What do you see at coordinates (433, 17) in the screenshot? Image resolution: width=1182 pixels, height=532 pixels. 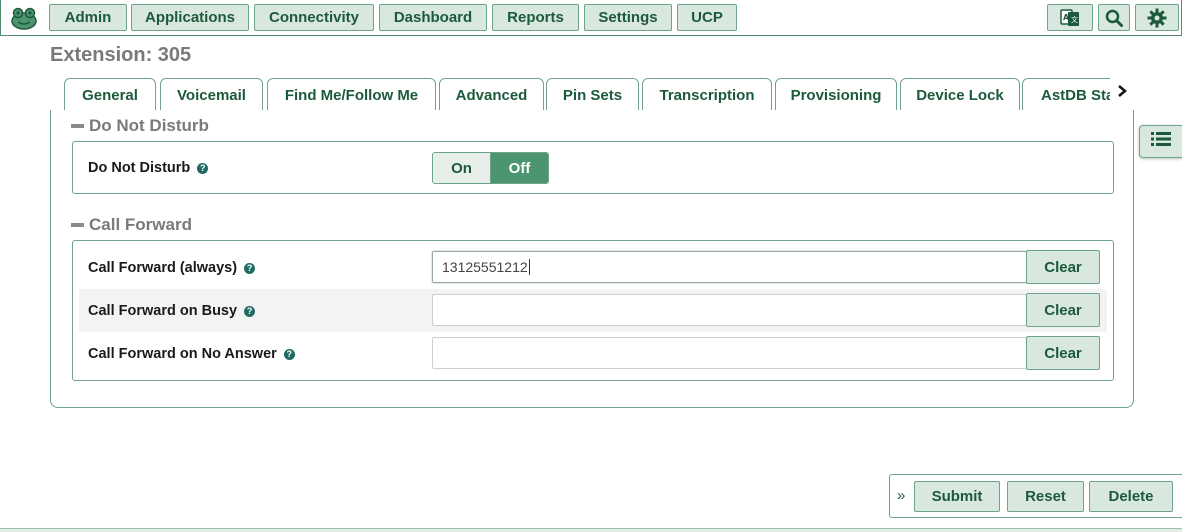 I see `nav-dashboard: Dashboard` at bounding box center [433, 17].